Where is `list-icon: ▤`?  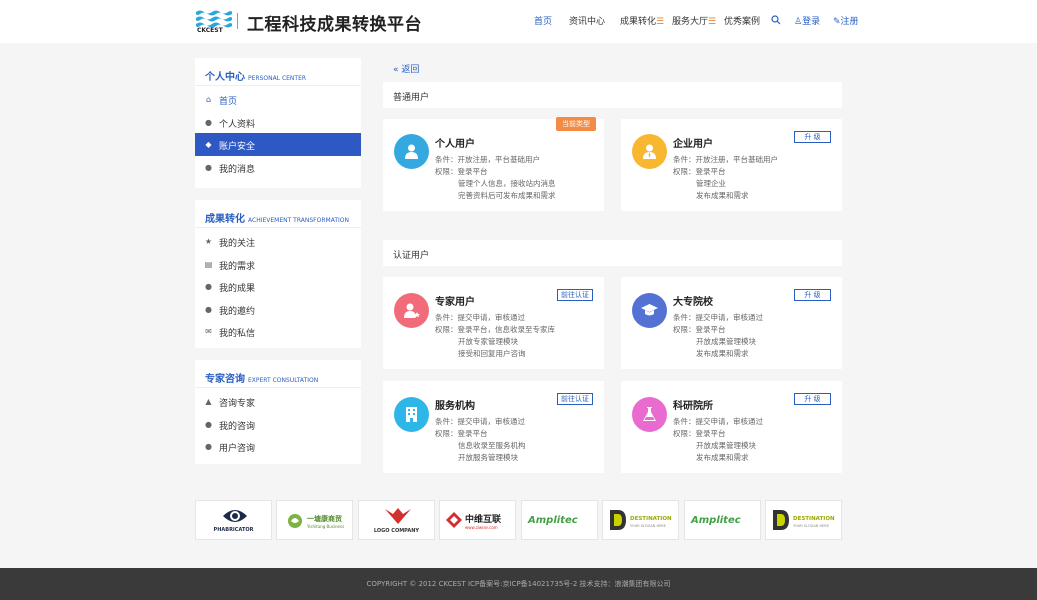 list-icon: ▤ is located at coordinates (208, 264).